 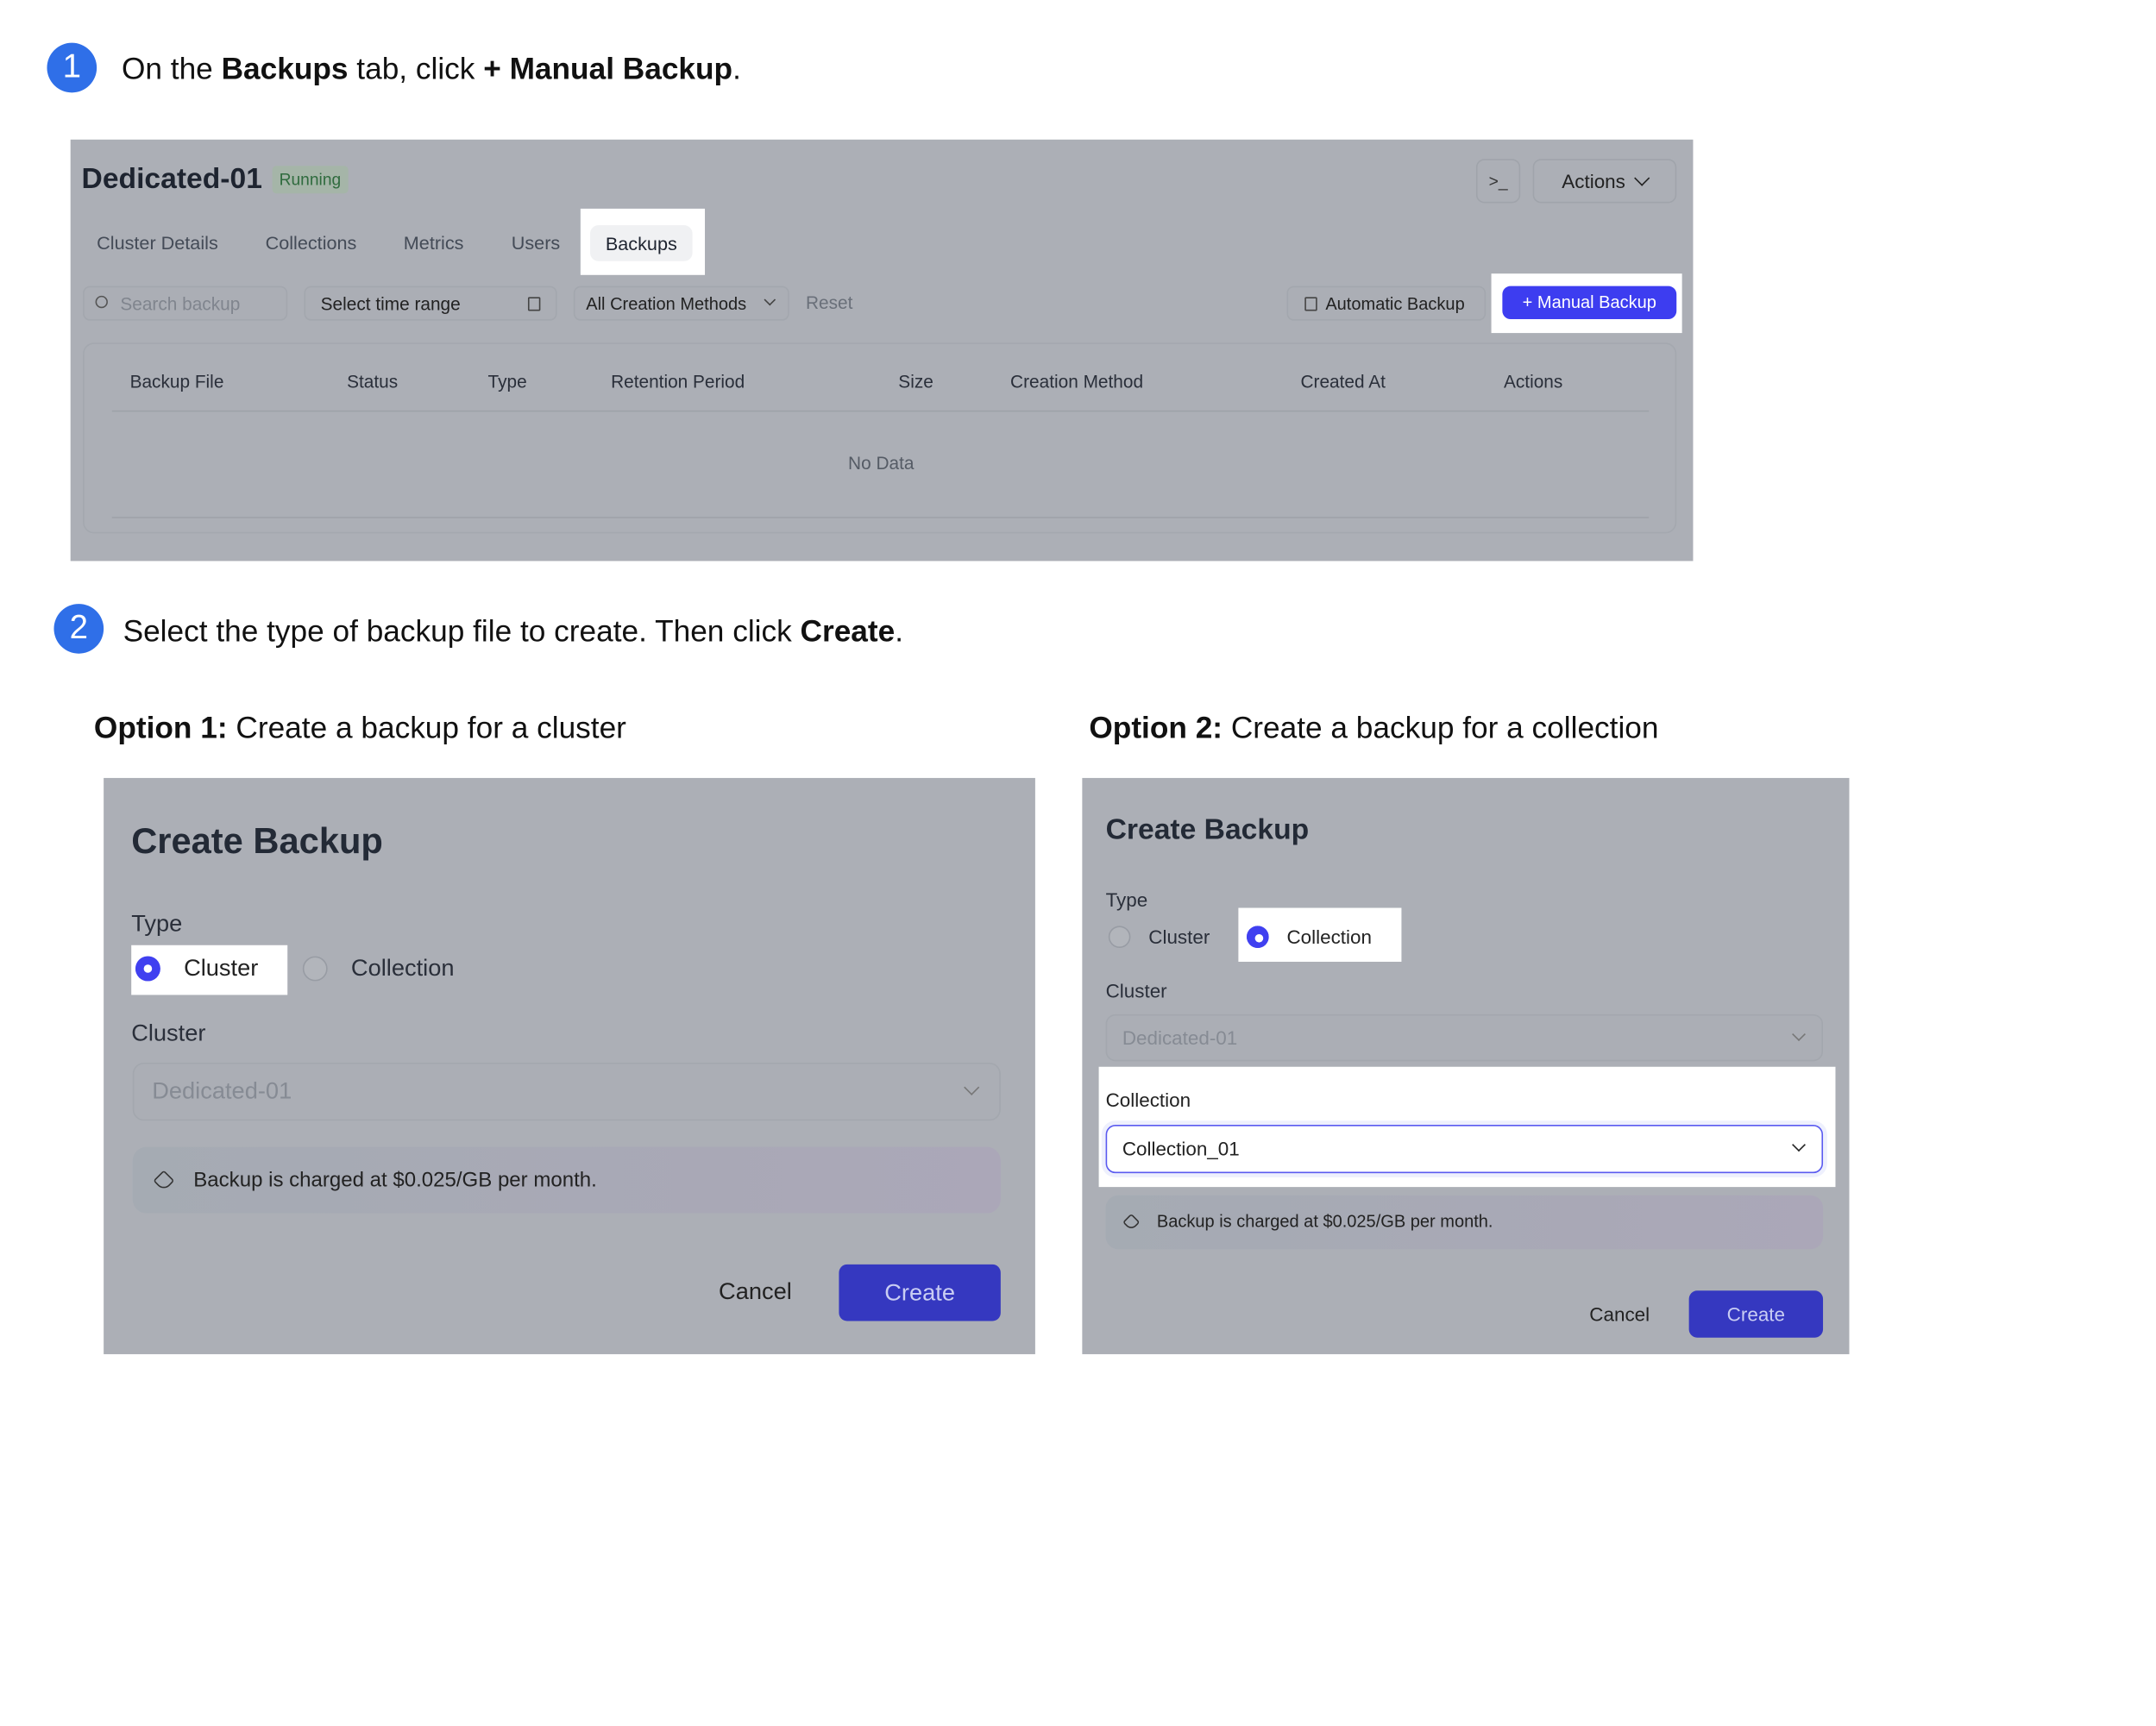 I want to click on column-header: Backup File, so click(x=177, y=382).